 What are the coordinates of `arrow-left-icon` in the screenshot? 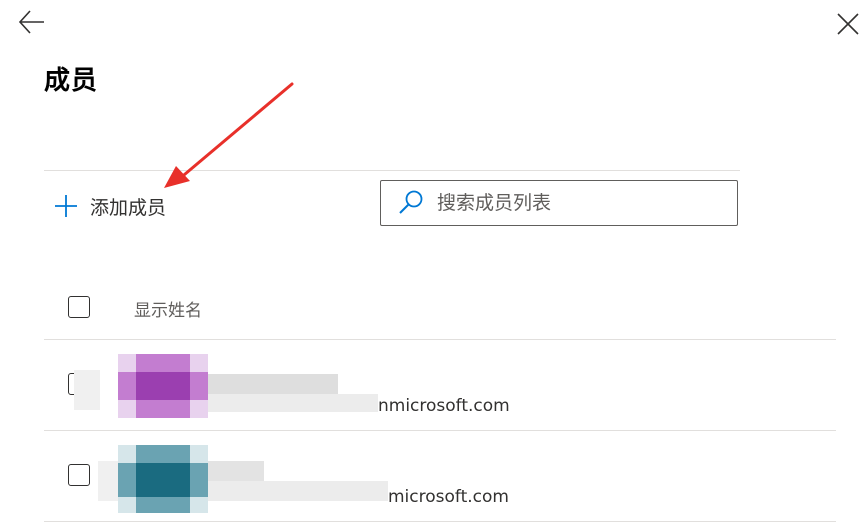 It's located at (31, 22).